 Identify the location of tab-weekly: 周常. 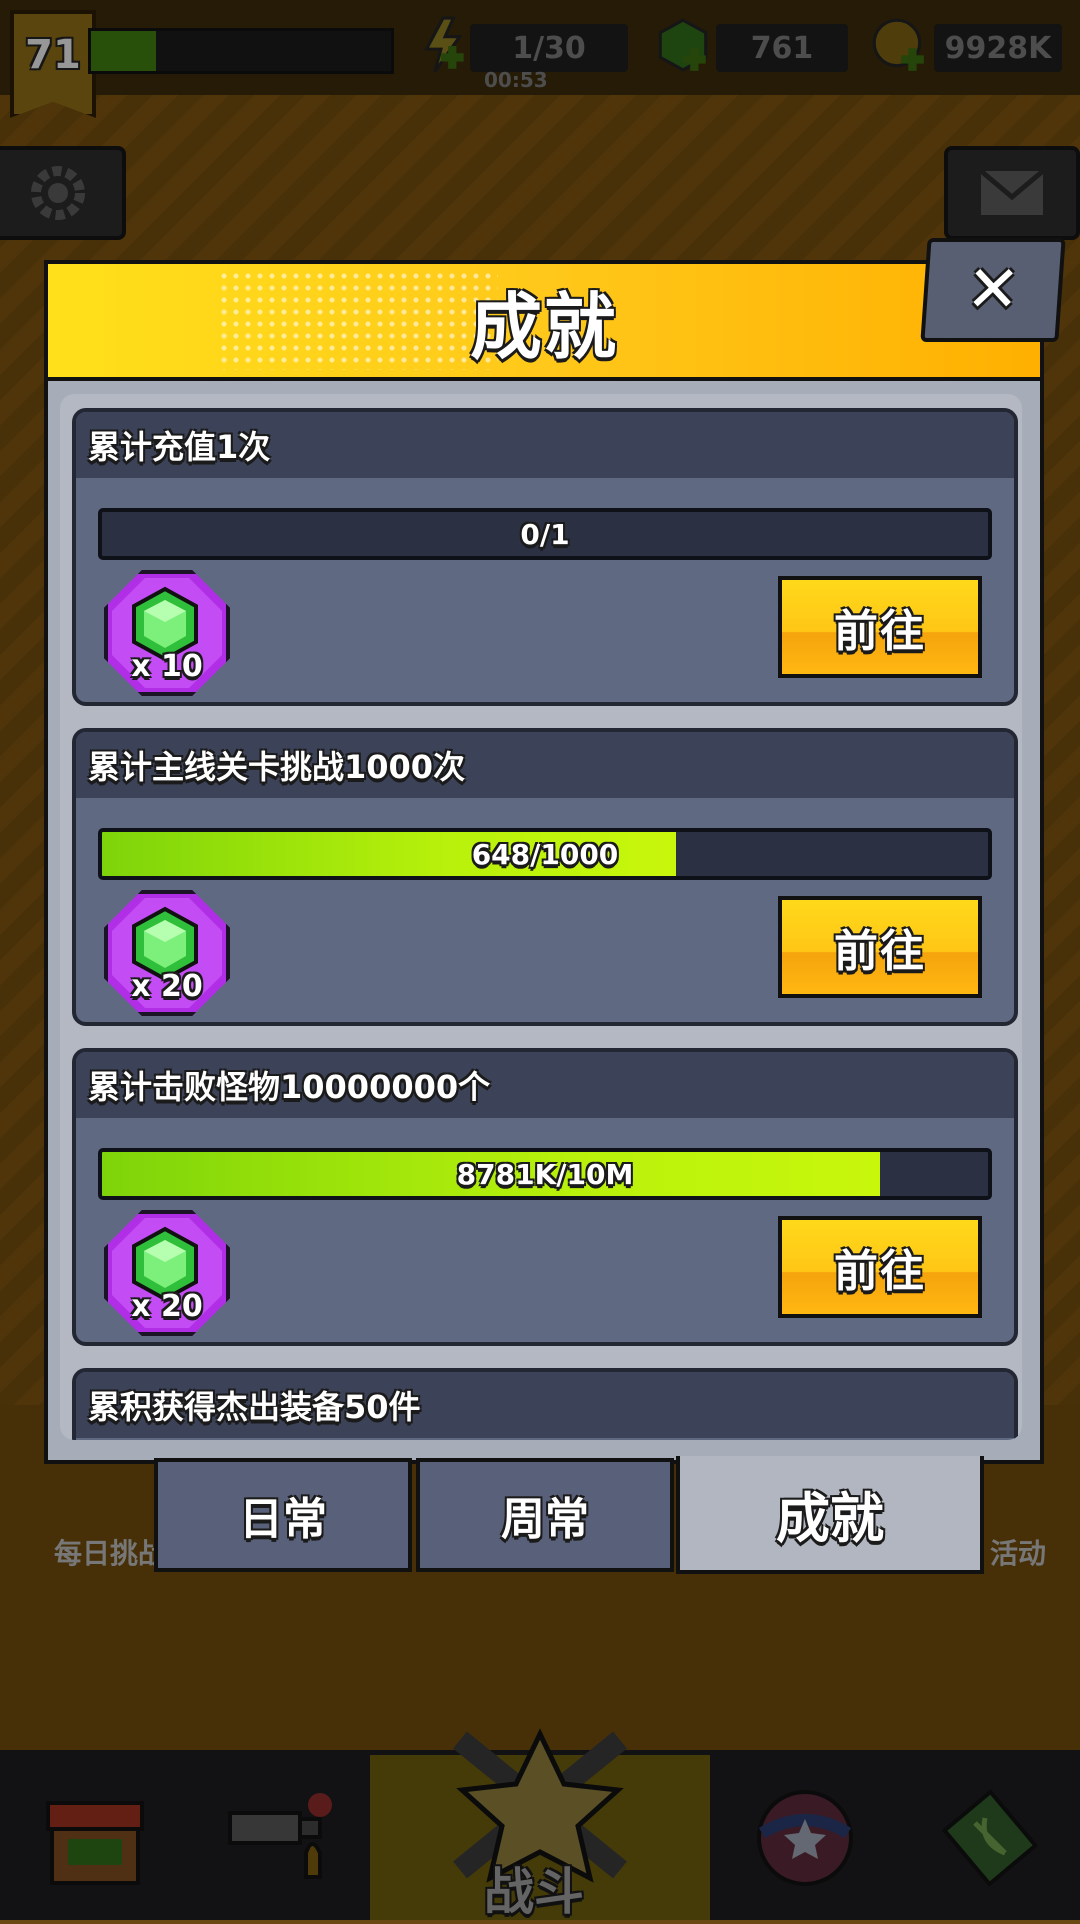
(545, 1515).